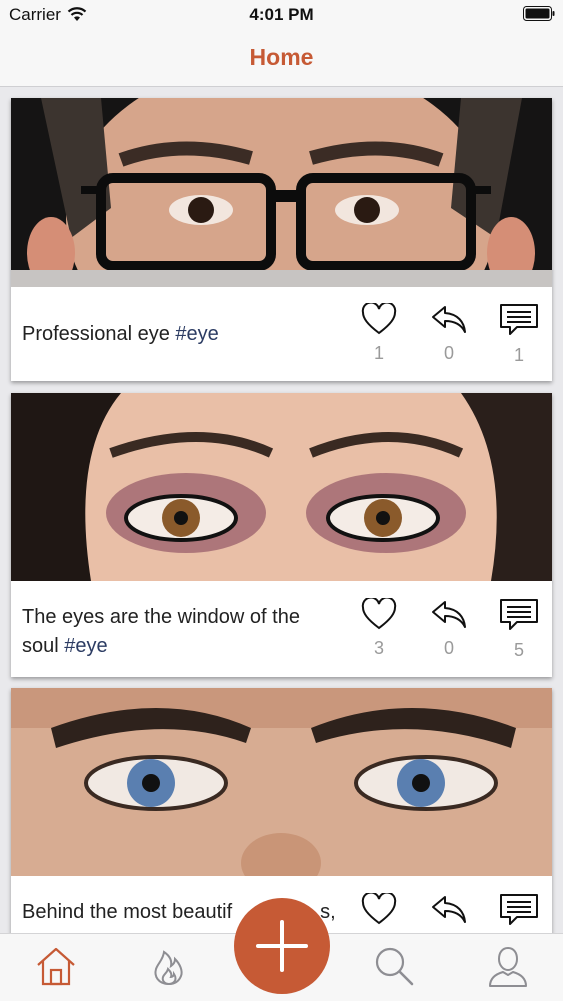  Describe the element at coordinates (539, 13) in the screenshot. I see `battery-icon` at that location.